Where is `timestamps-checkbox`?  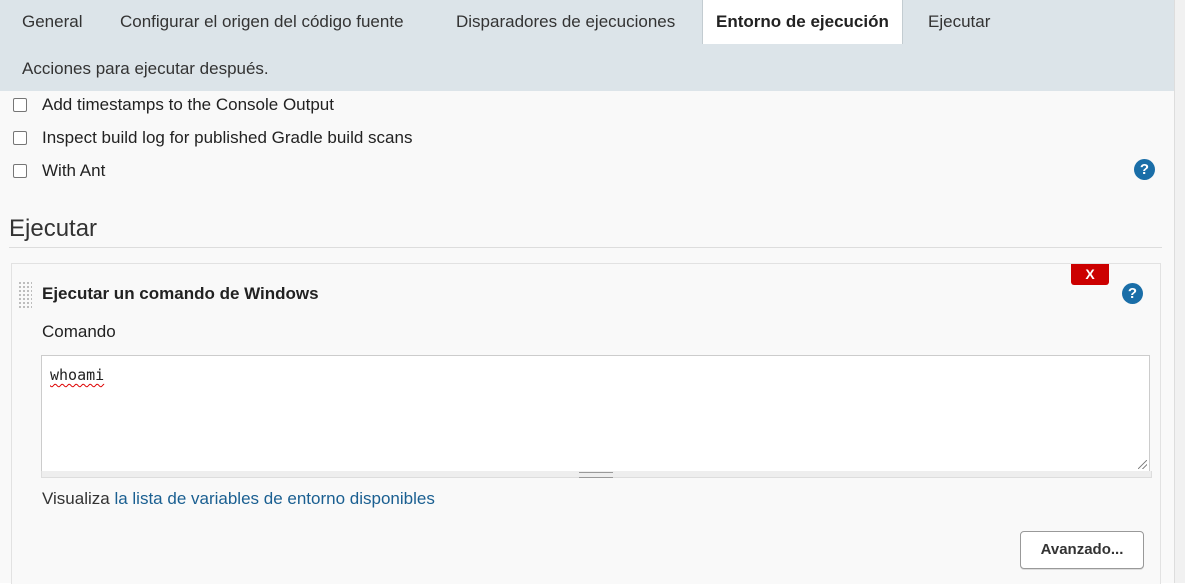
timestamps-checkbox is located at coordinates (20, 105).